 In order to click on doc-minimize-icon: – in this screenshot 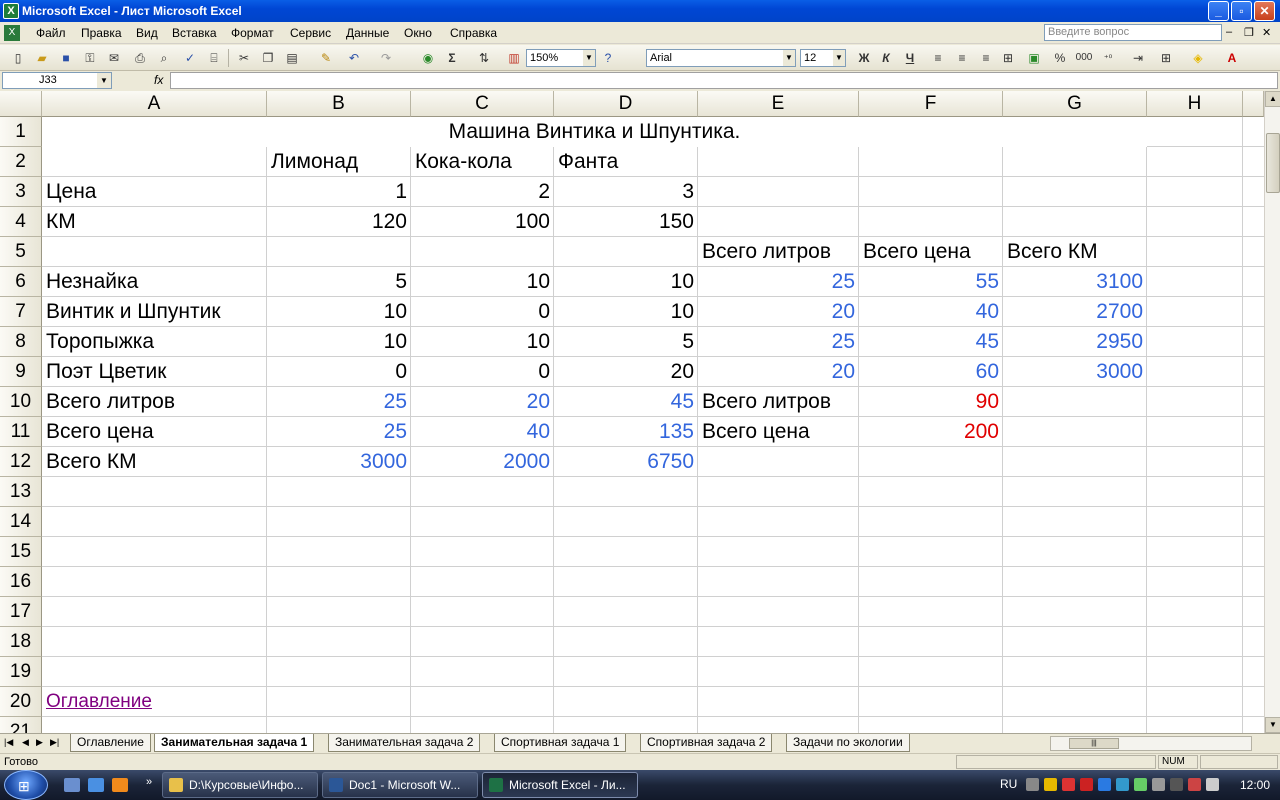, I will do `click(1229, 32)`.